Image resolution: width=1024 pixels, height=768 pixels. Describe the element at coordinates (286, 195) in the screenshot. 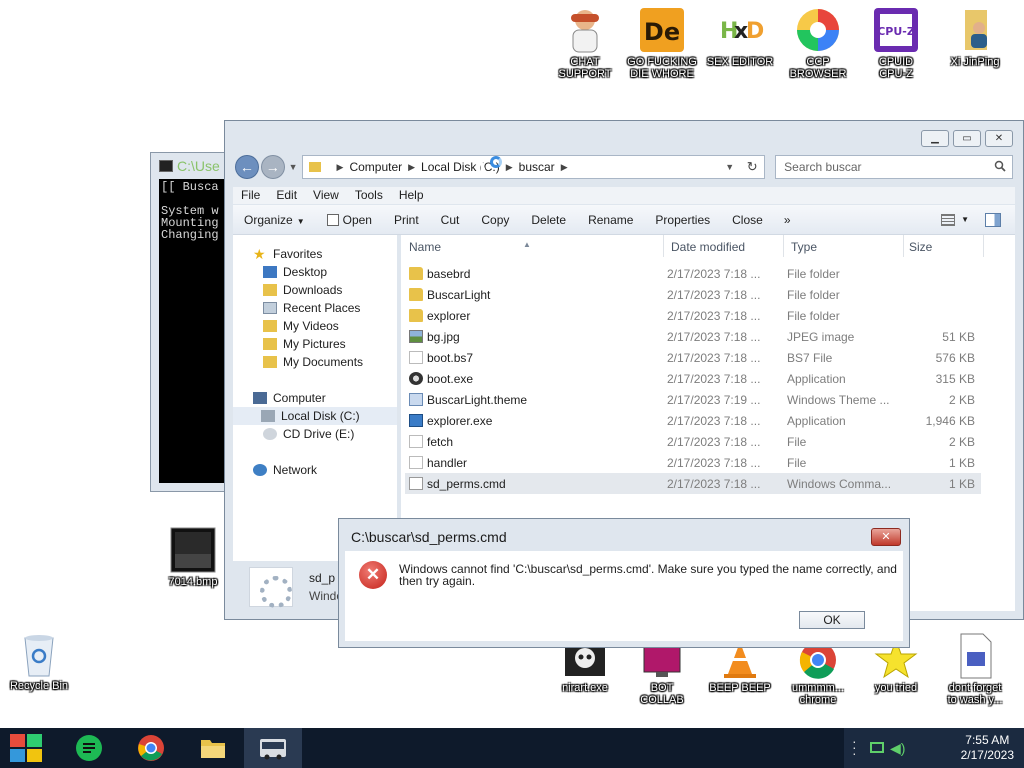

I see `menu-edit: Edit` at that location.